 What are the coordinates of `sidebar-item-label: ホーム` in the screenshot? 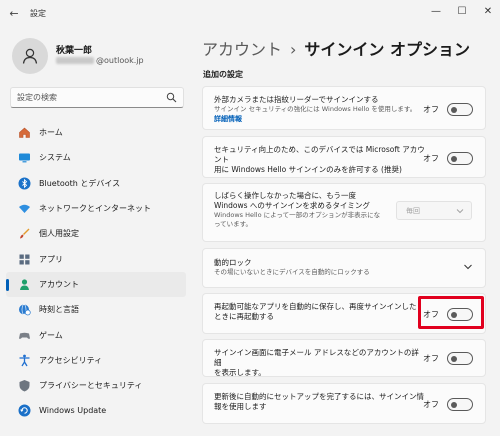 It's located at (51, 133).